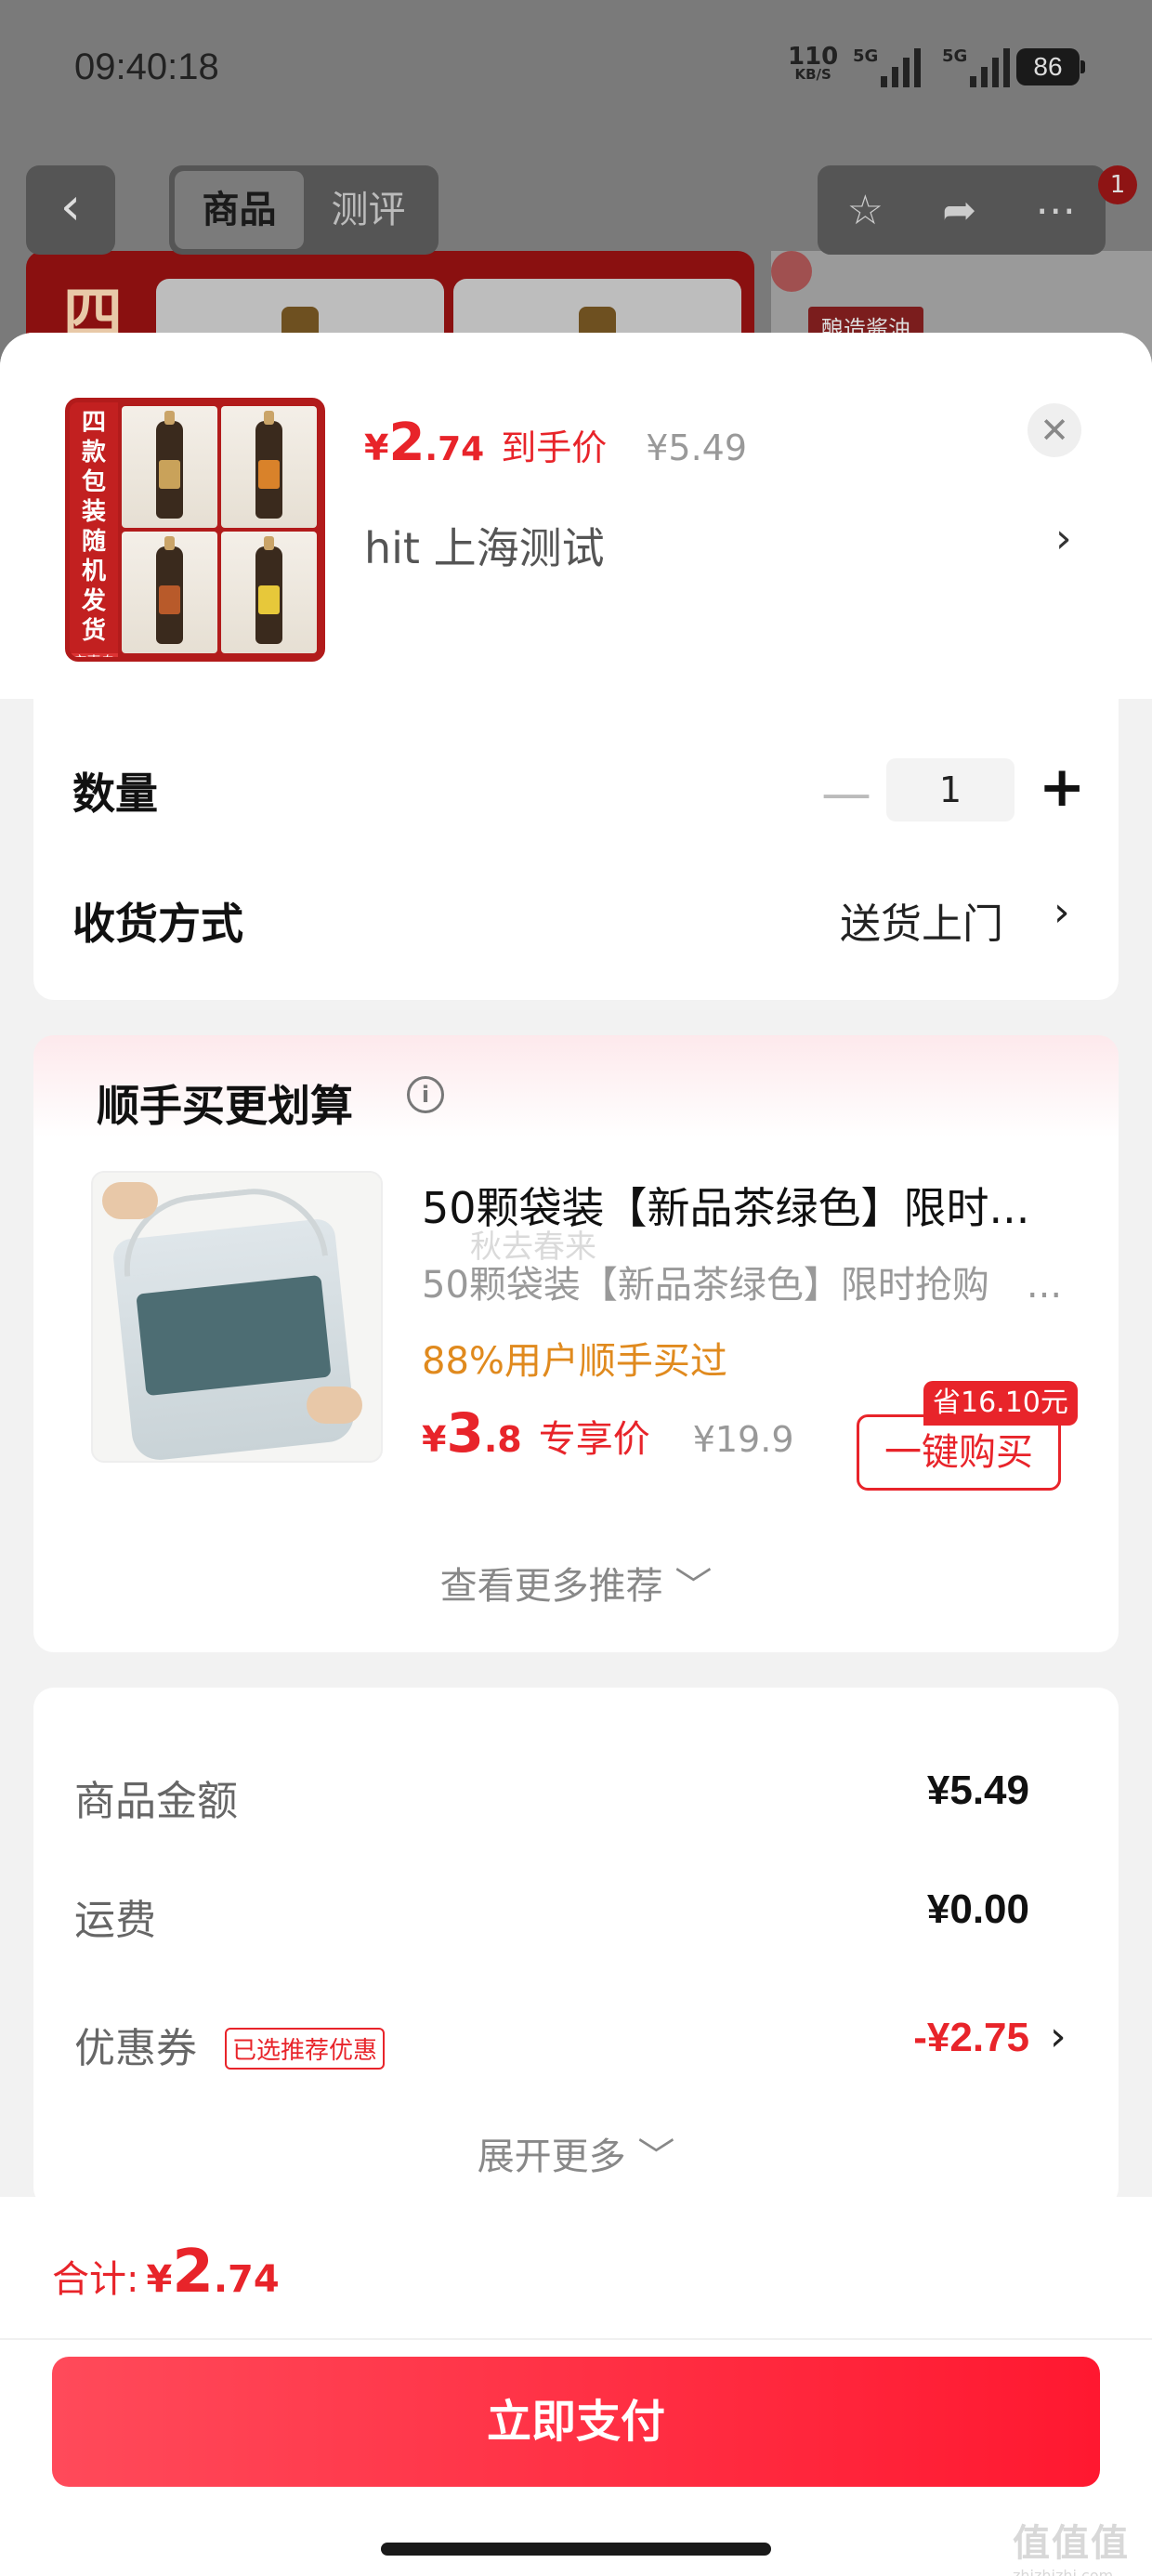 The image size is (1152, 2576). I want to click on summary-label-coupon: 优惠券, so click(135, 2044).